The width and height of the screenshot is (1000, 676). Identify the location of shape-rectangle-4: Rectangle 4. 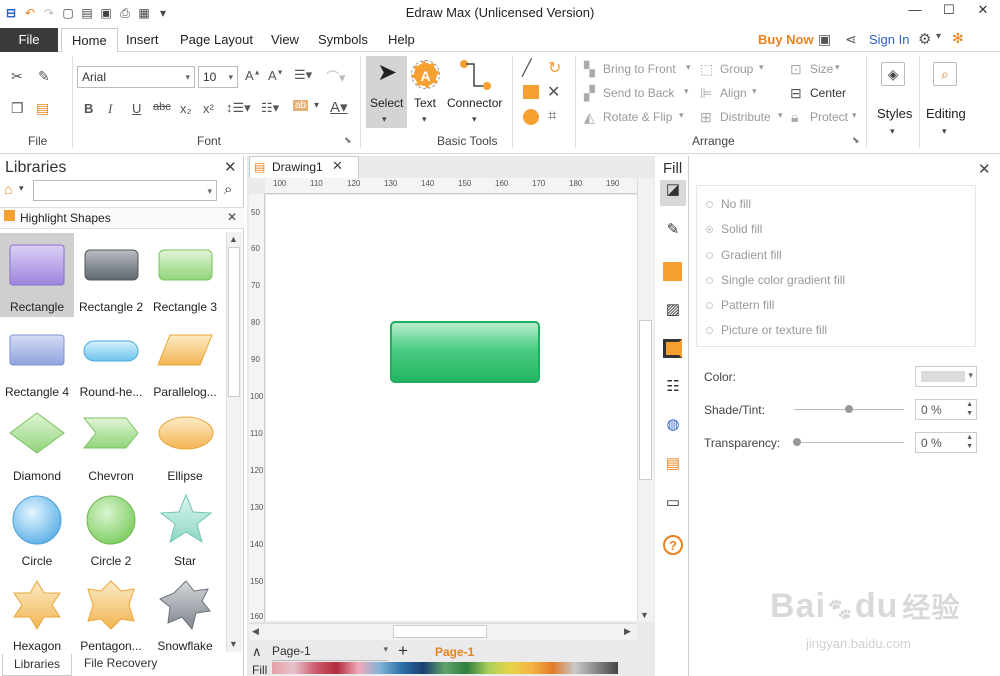
(37, 360).